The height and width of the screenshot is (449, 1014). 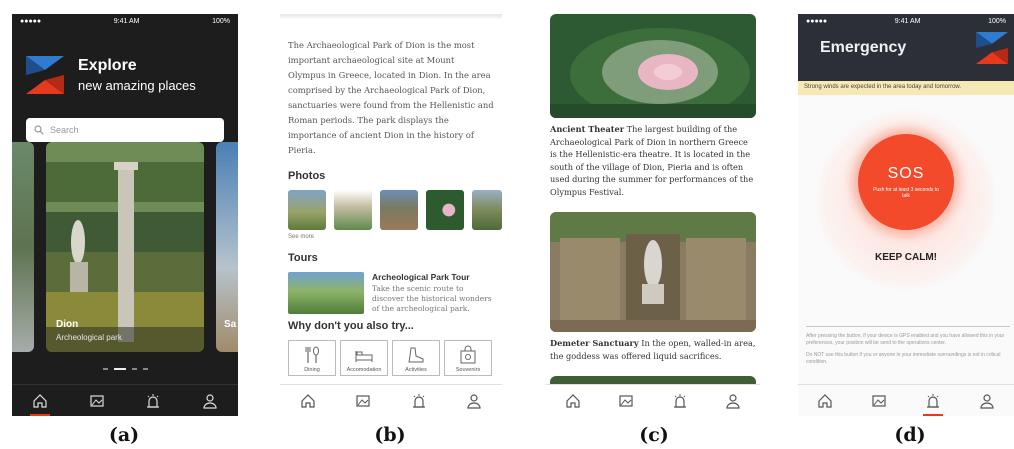 What do you see at coordinates (39, 130) in the screenshot?
I see `search-icon` at bounding box center [39, 130].